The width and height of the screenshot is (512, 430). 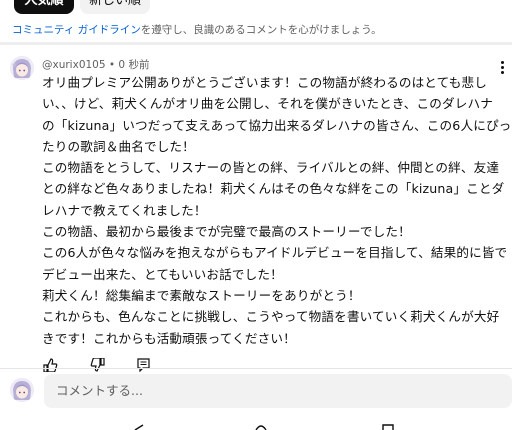 I want to click on comment-line: これからも、色んなことに挑戦し、こうやって物語を書いていく莉犬くんが大好, so click(x=271, y=317).